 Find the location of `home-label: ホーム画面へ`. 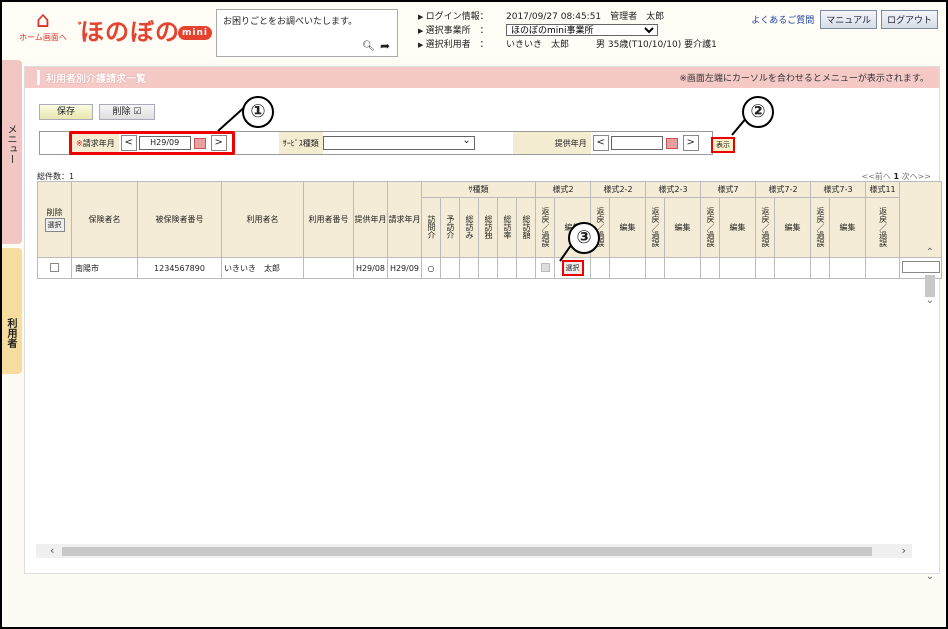

home-label: ホーム画面へ is located at coordinates (43, 37).